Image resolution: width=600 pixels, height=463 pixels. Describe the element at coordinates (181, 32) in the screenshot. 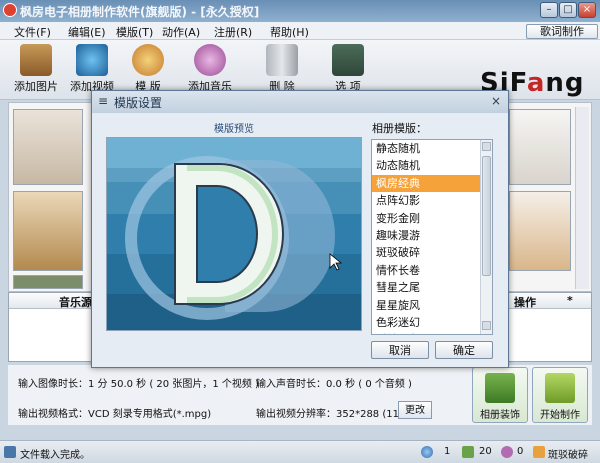

I see `menu-action: 动作(A)` at that location.